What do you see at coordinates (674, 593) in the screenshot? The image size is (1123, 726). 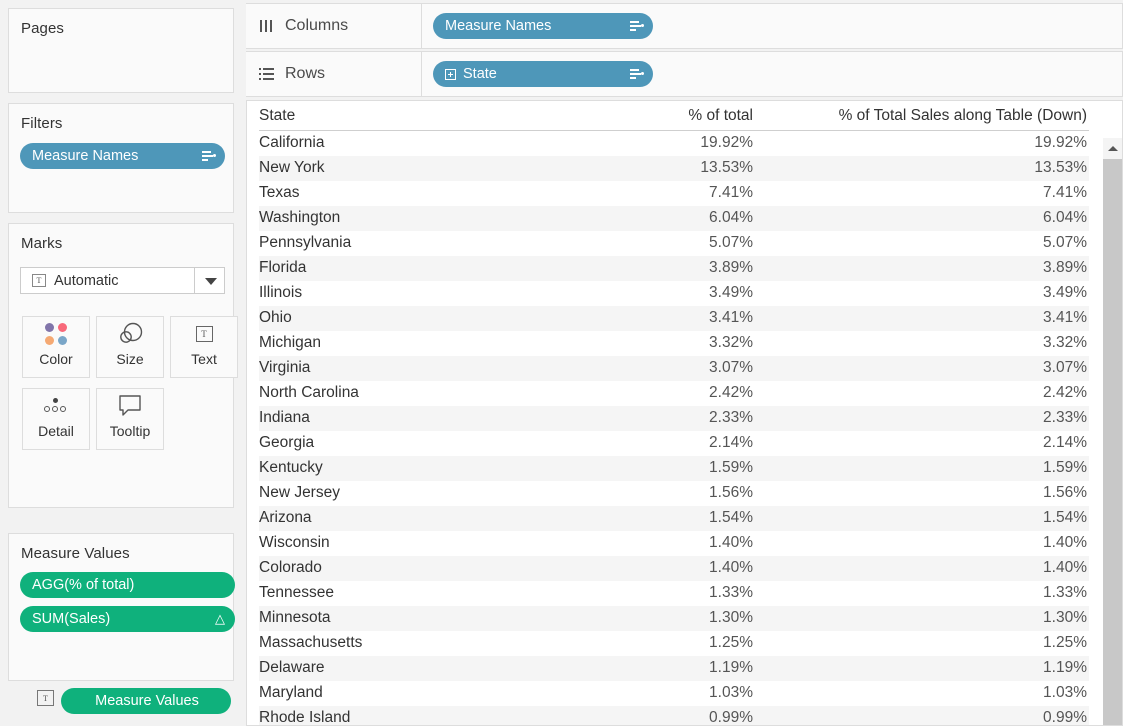 I see `table-row: Tennessee 1.33% 1.33%` at bounding box center [674, 593].